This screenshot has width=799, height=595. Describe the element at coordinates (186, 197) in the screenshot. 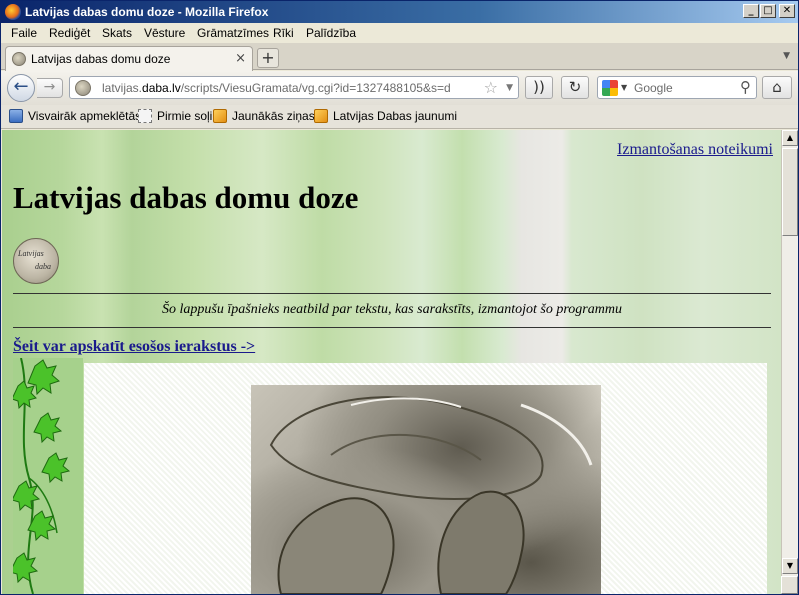

I see `page-title: Latvijas dabas domu doze` at that location.